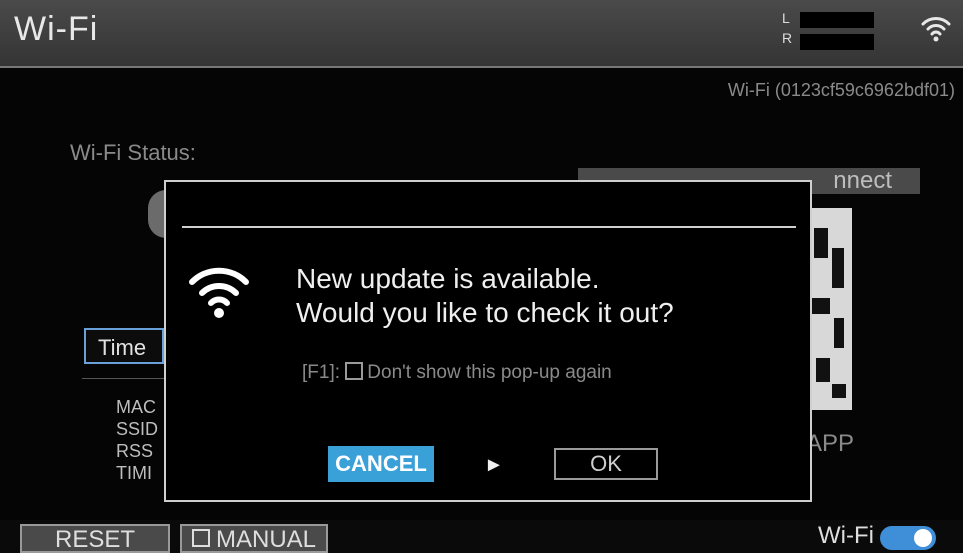  Describe the element at coordinates (489, 227) in the screenshot. I see `dialog-divider` at that location.